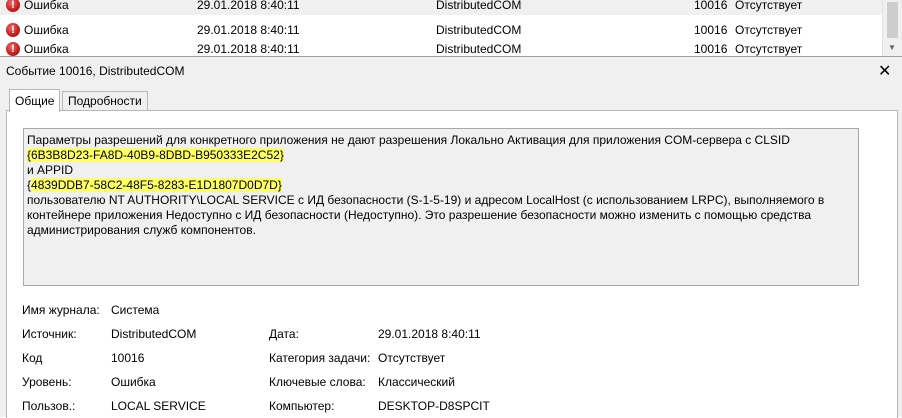 The width and height of the screenshot is (902, 418). I want to click on scroll-down-arrow-icon: ▼, so click(892, 47).